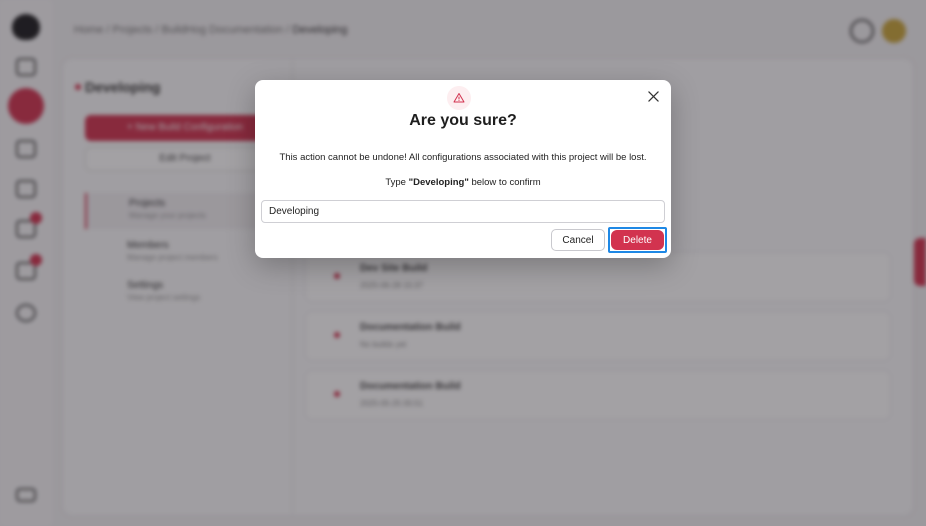 Image resolution: width=926 pixels, height=526 pixels. I want to click on confirm-project-name: "Developing", so click(438, 182).